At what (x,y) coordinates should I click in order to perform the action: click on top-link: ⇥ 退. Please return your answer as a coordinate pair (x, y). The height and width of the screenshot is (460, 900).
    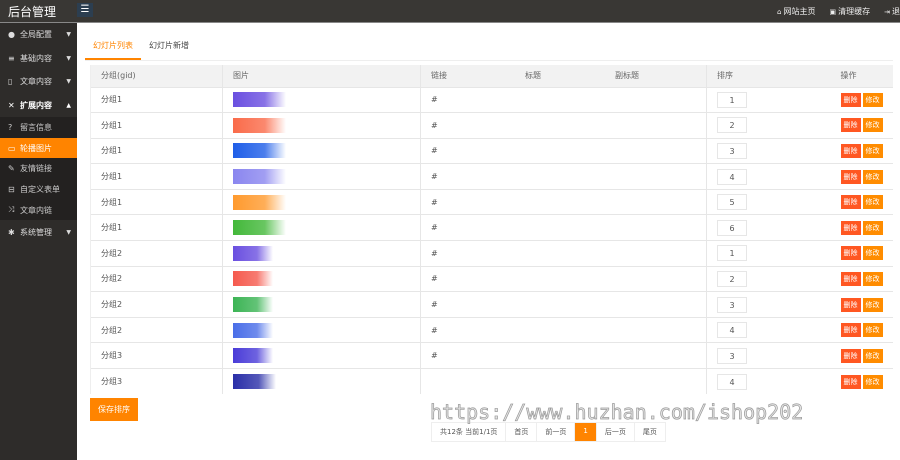
    Looking at the image, I should click on (892, 11).